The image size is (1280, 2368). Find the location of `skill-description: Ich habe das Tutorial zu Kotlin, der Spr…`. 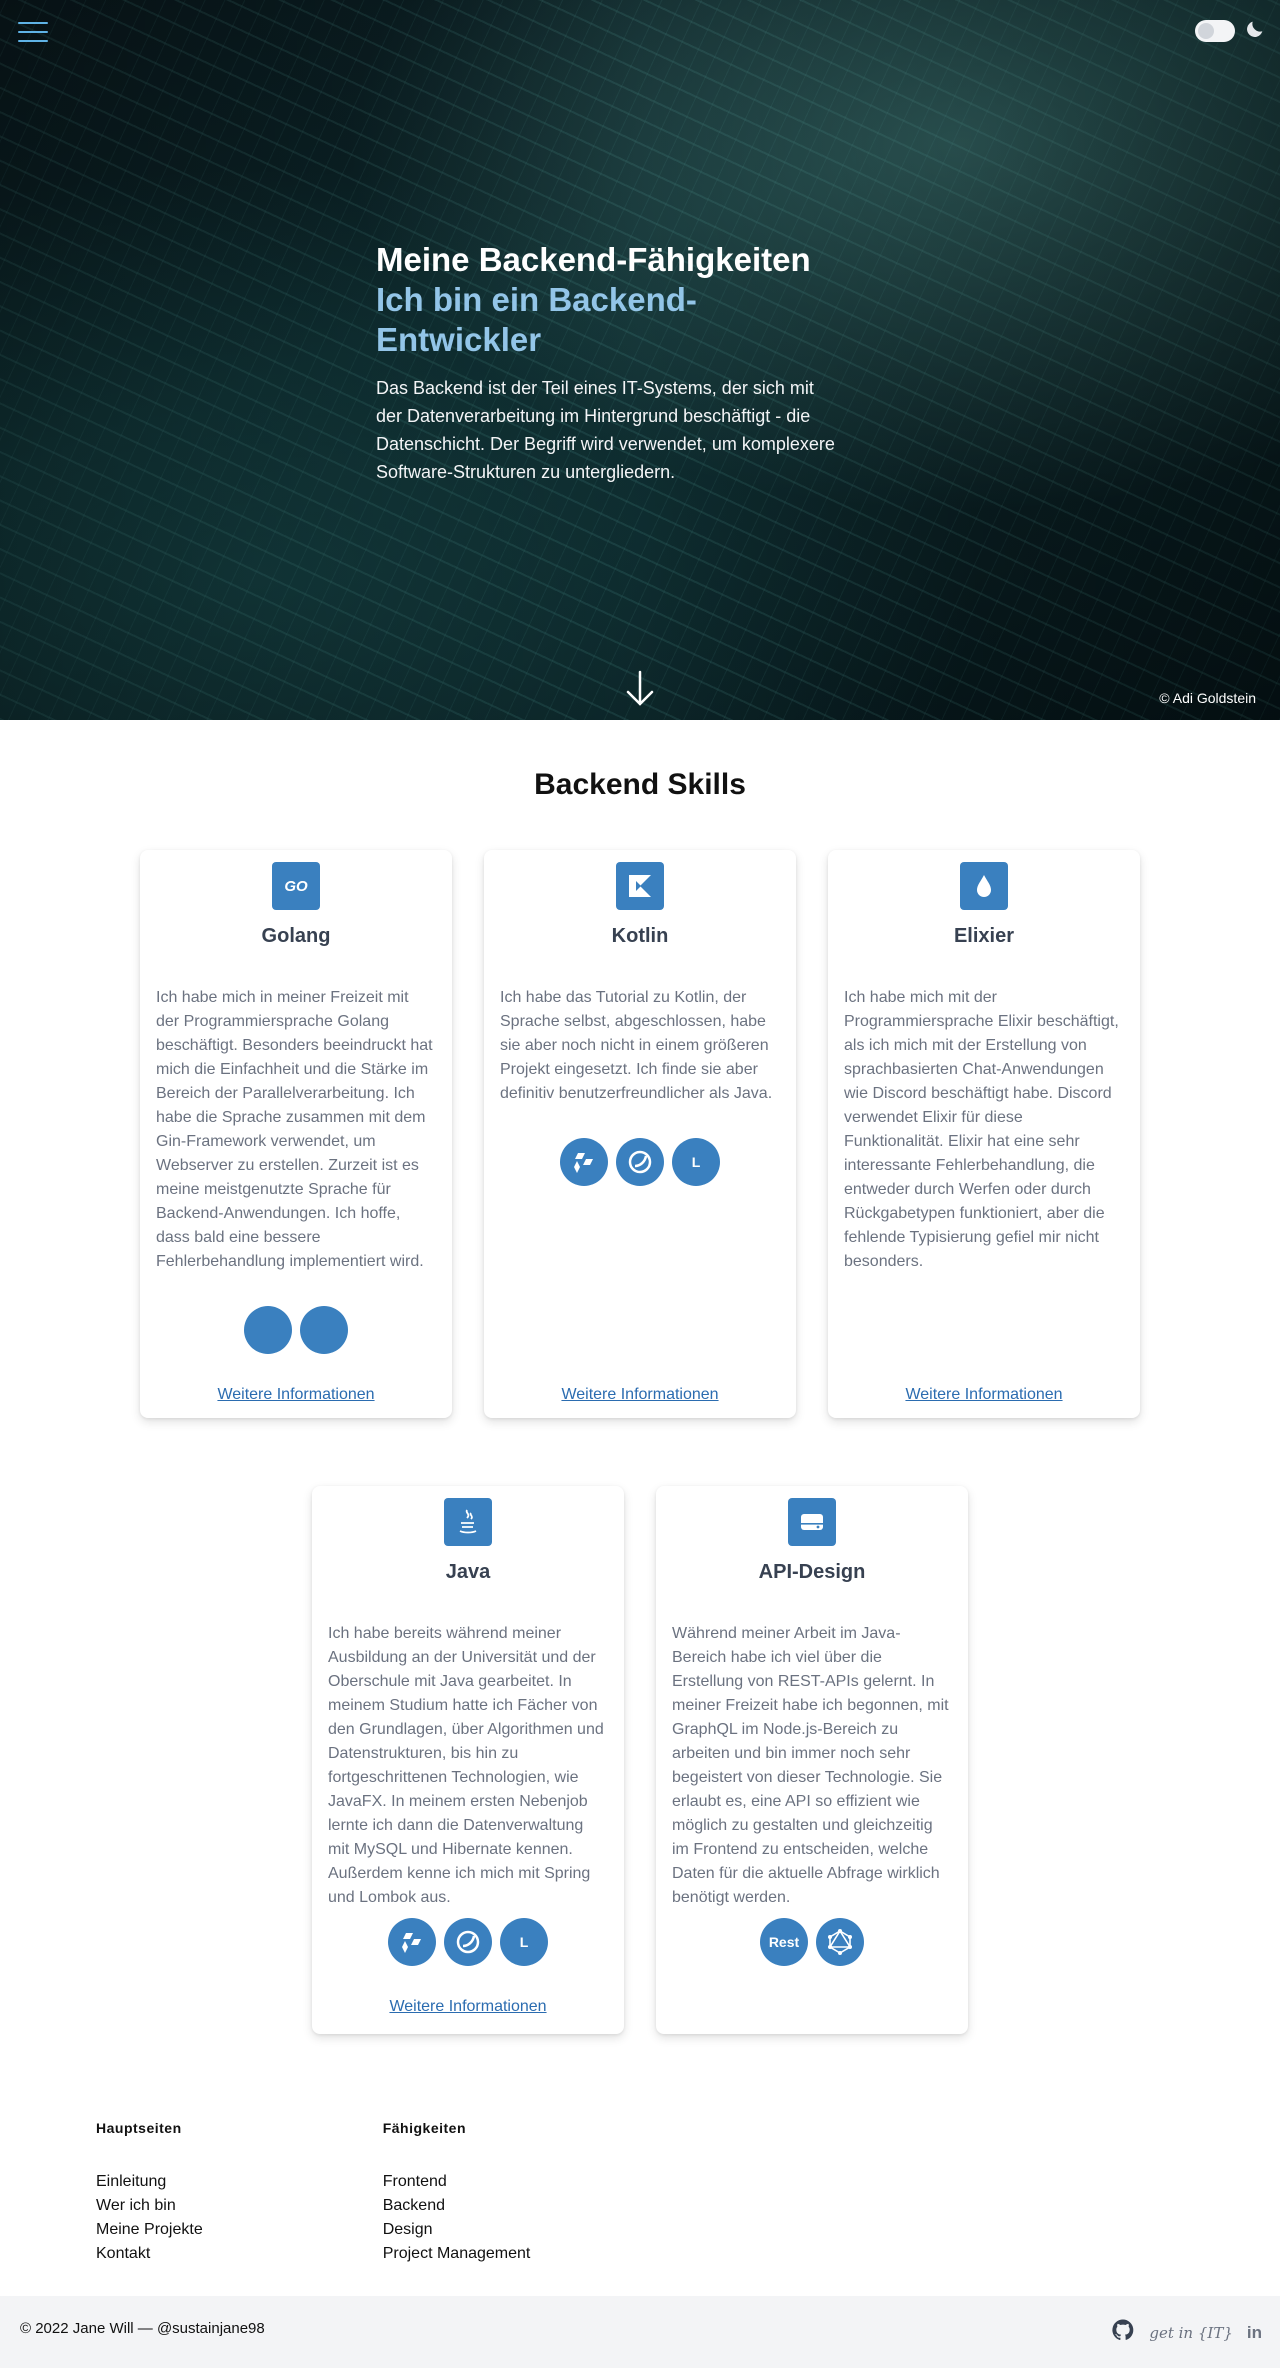

skill-description: Ich habe das Tutorial zu Kotlin, der Spr… is located at coordinates (636, 1045).